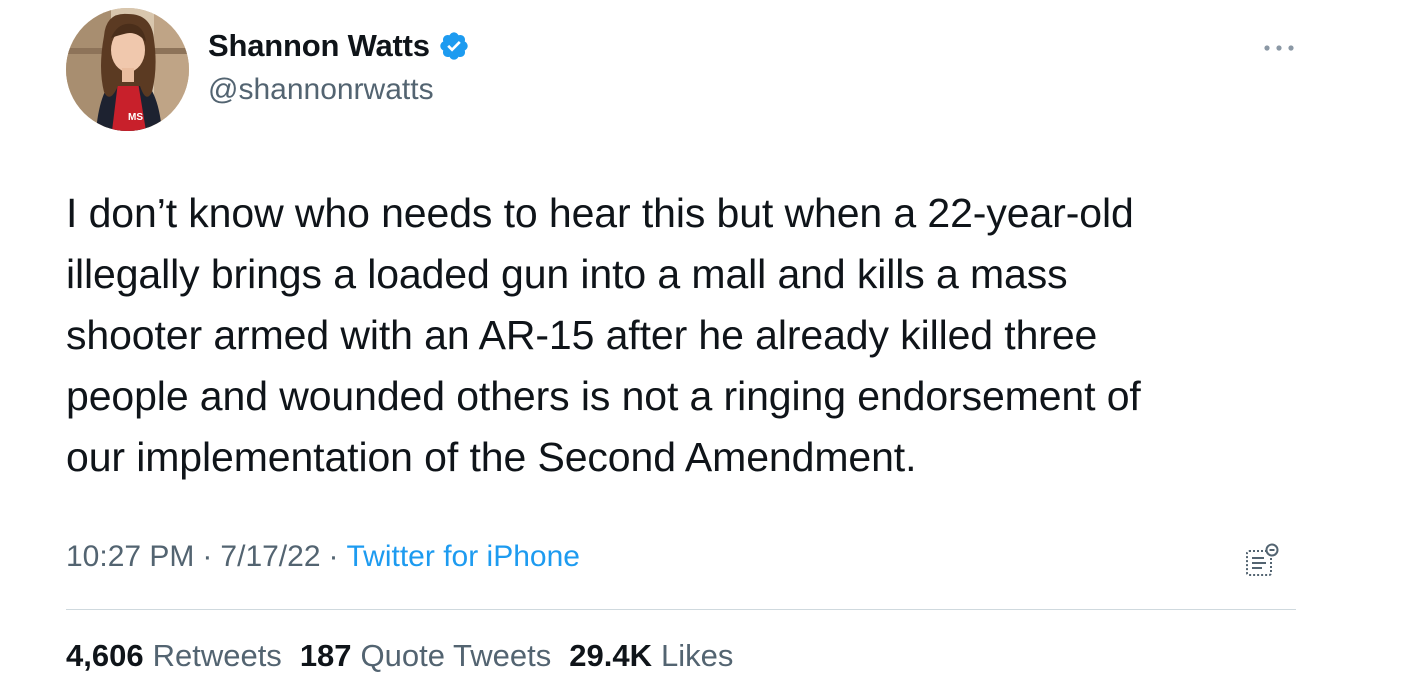 This screenshot has width=1419, height=696. I want to click on divider, so click(681, 609).